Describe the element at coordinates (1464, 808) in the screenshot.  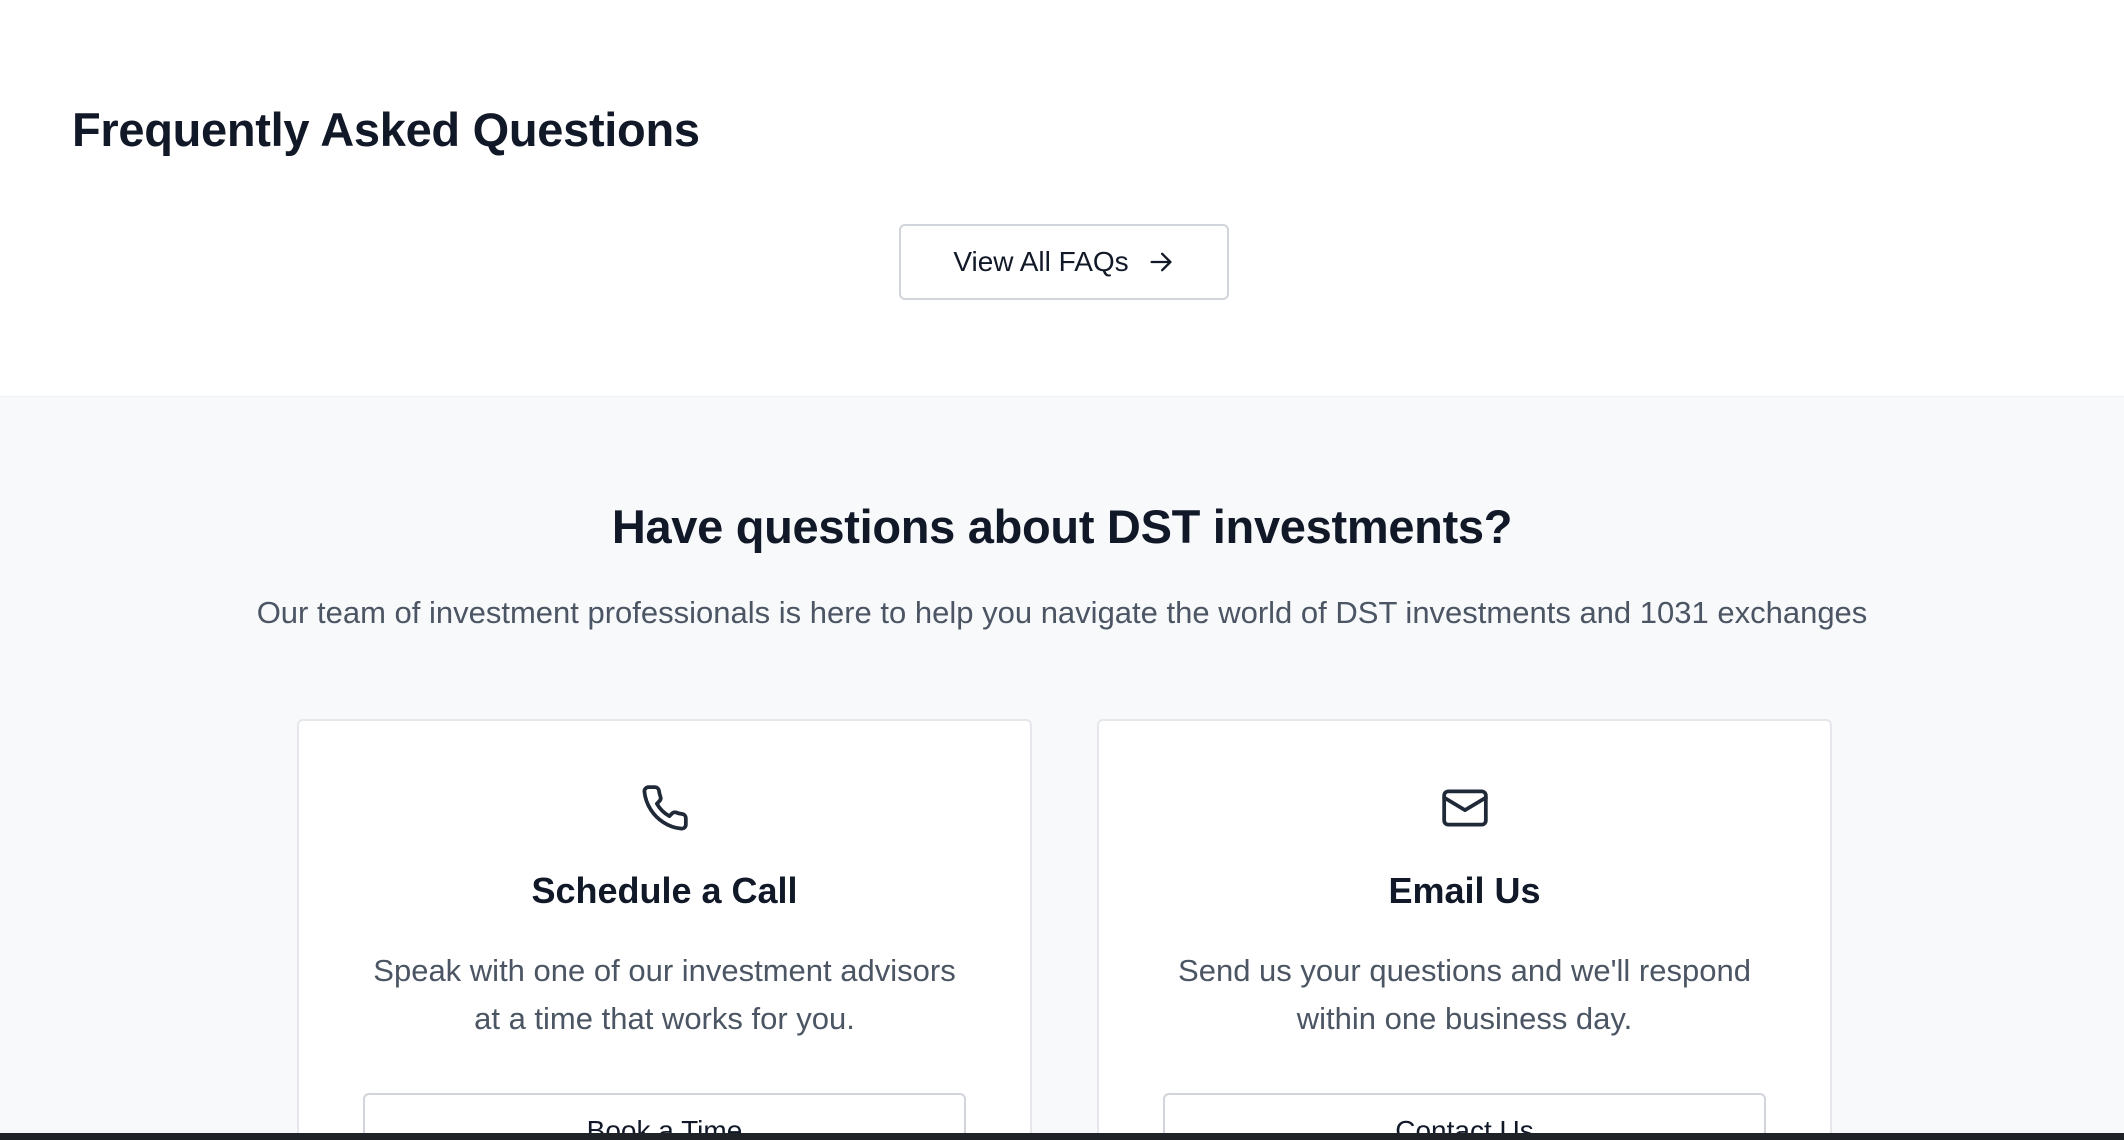
I see `mail-icon` at that location.